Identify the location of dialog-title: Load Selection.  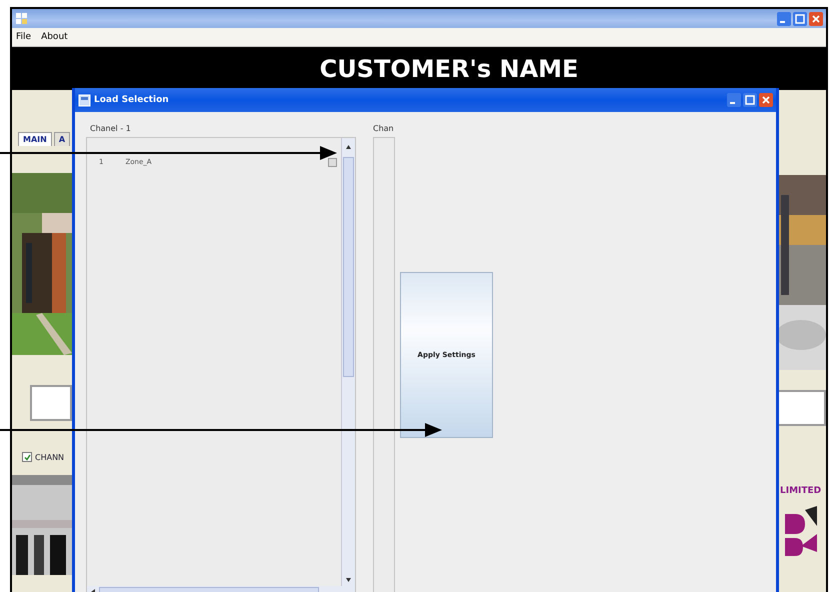
(131, 100).